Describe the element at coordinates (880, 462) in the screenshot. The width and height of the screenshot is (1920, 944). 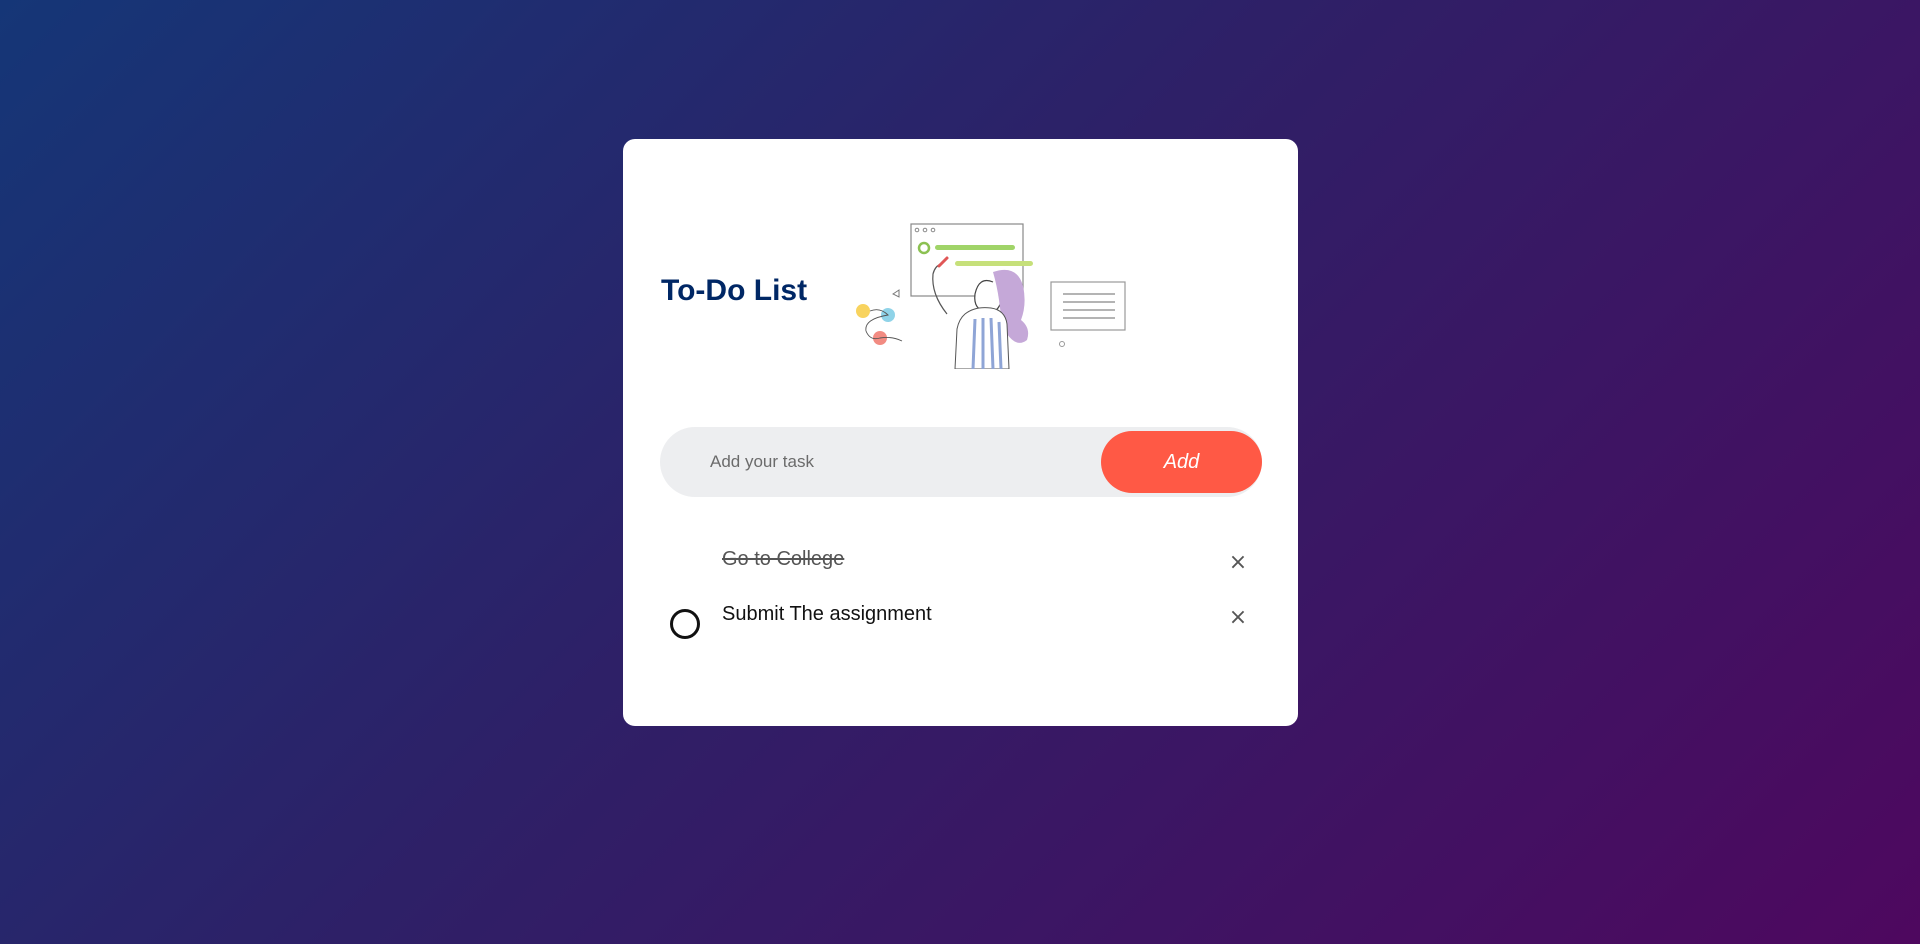
I see `task-input` at that location.